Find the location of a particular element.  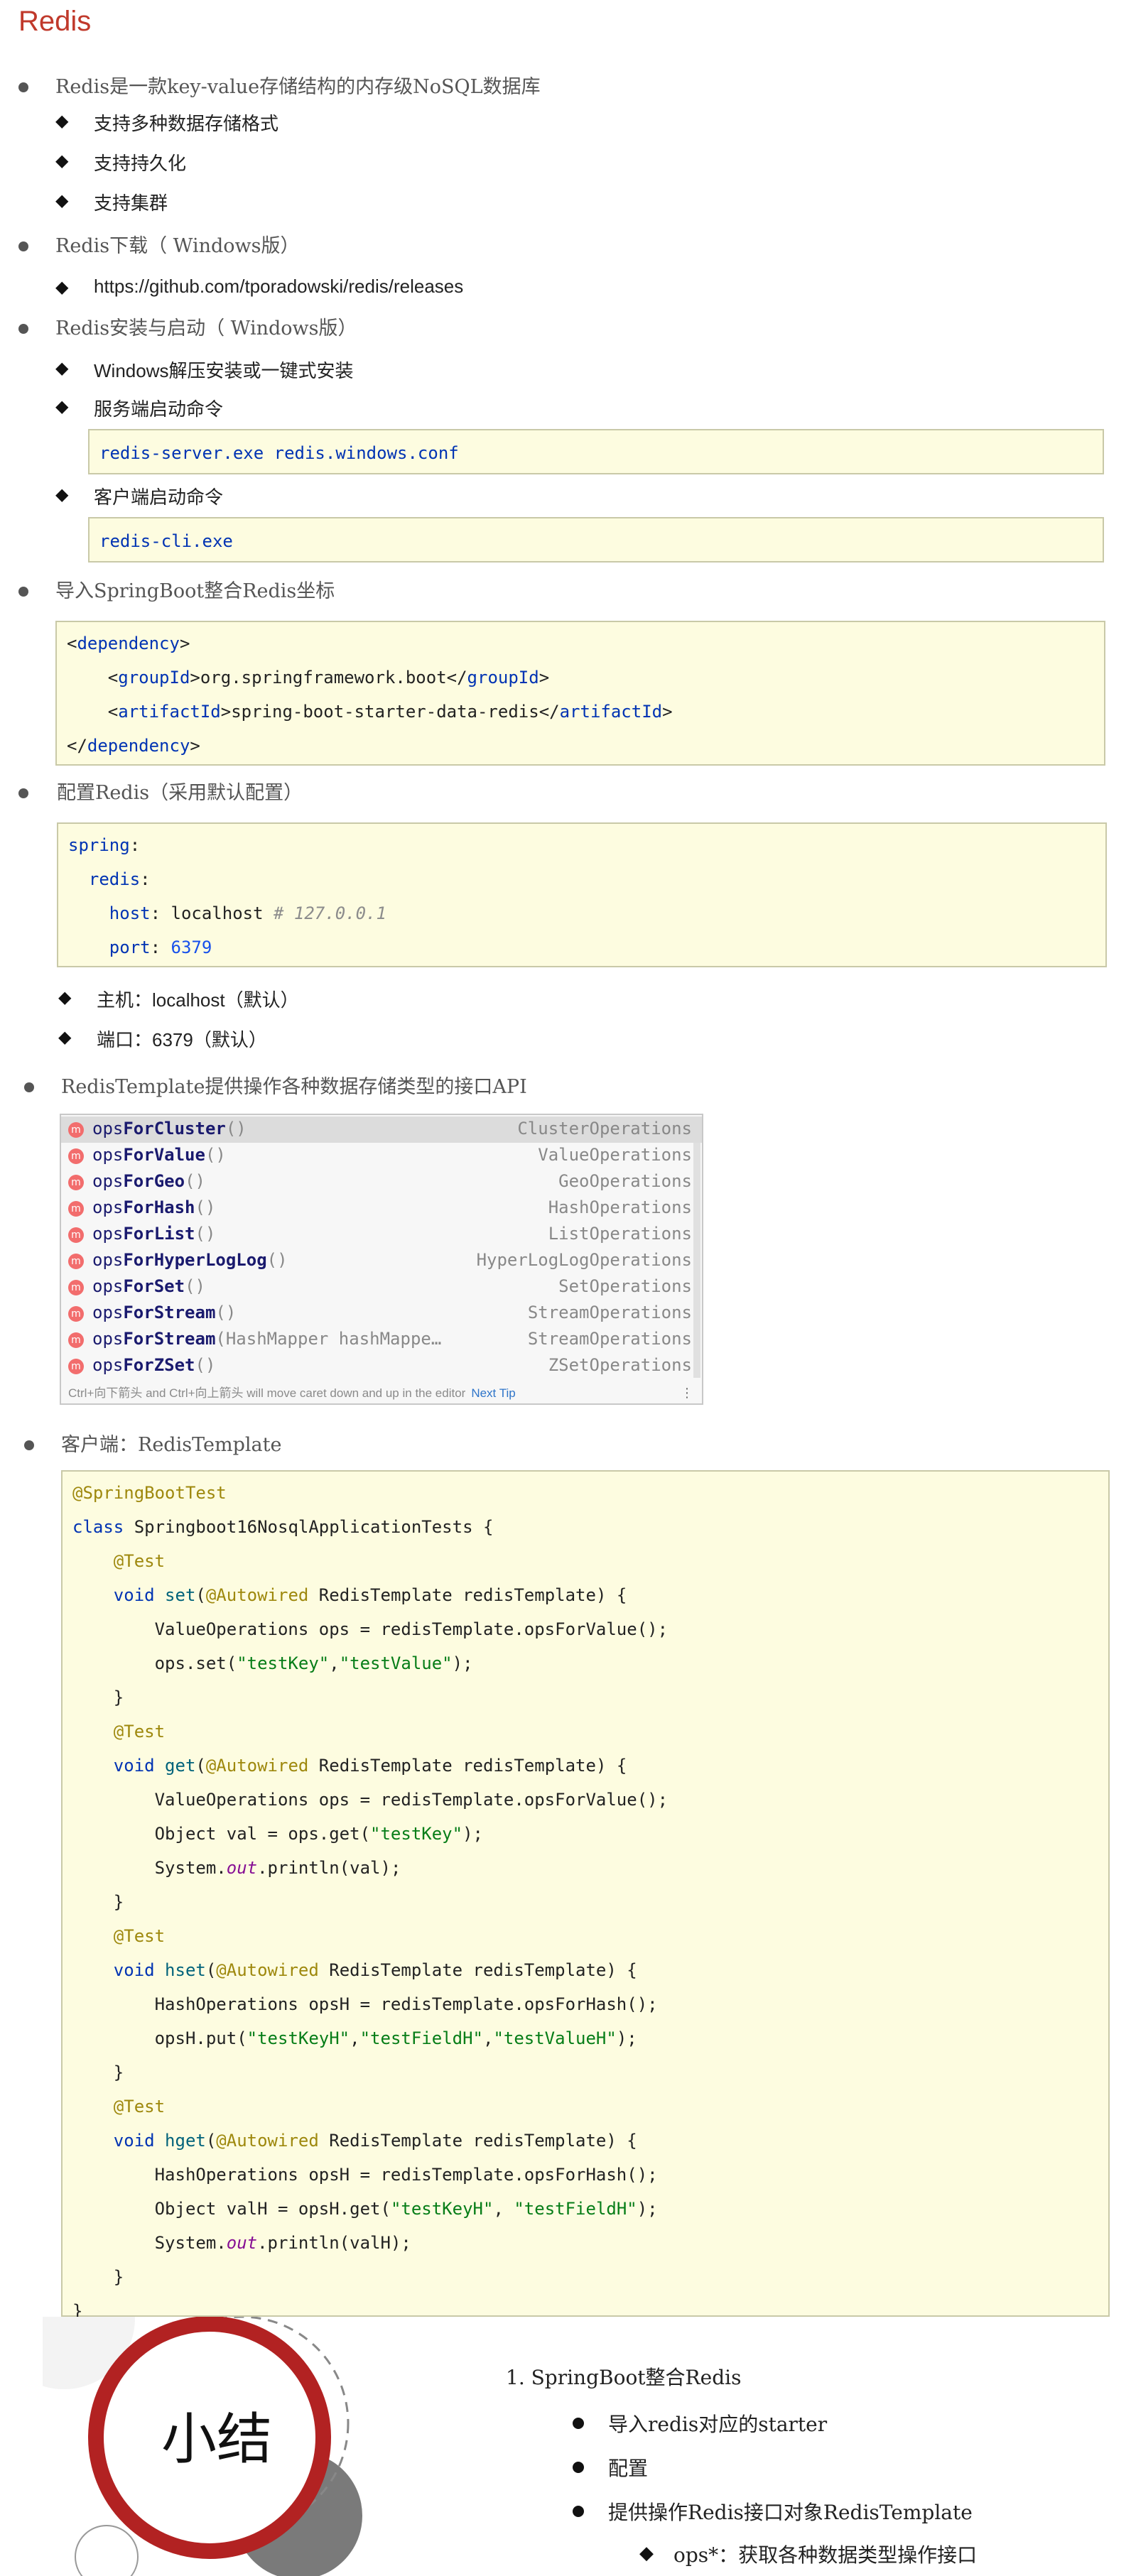

completion-return-type: ListOperations is located at coordinates (620, 1234).